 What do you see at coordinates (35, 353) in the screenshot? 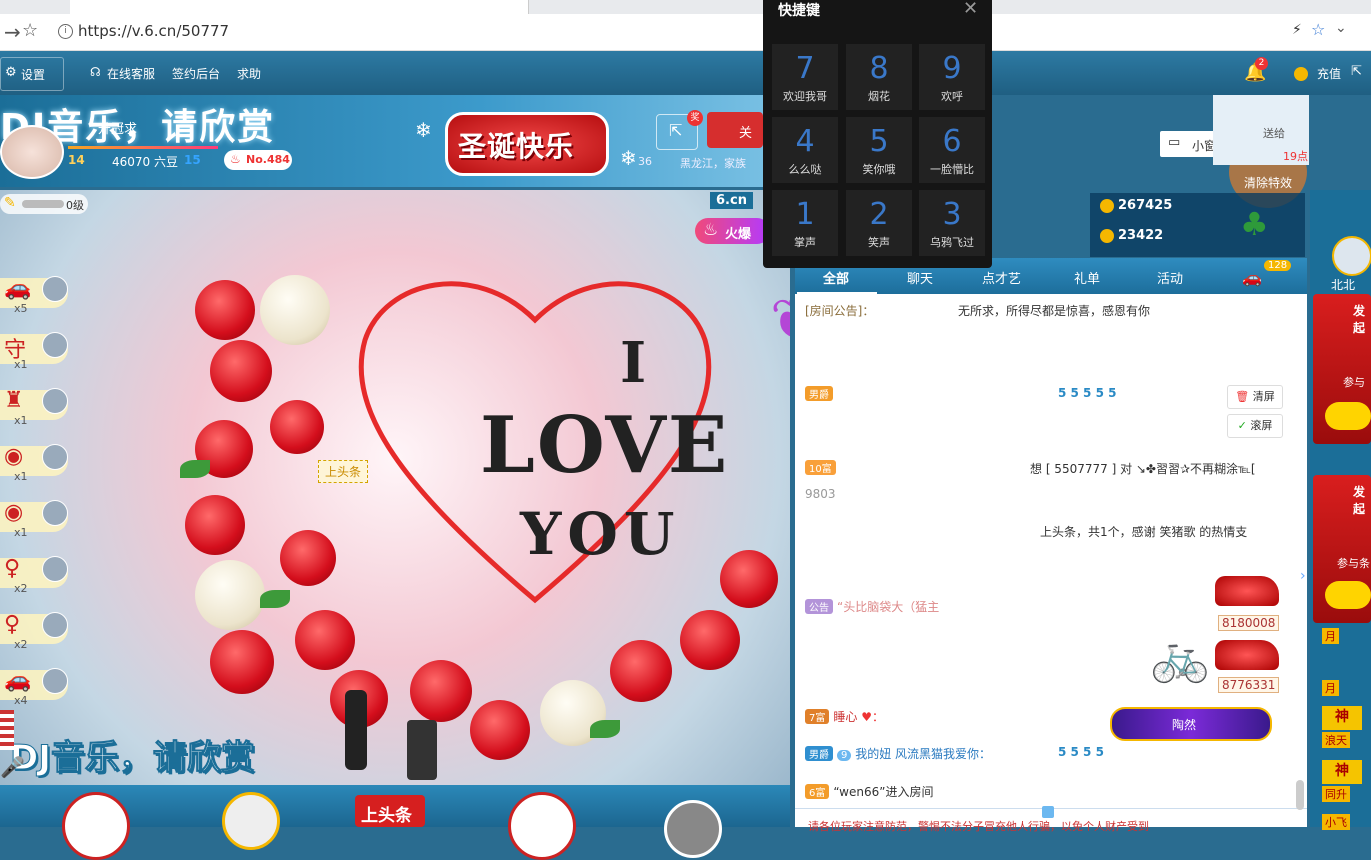
I see `gift-row: 守 x1` at bounding box center [35, 353].